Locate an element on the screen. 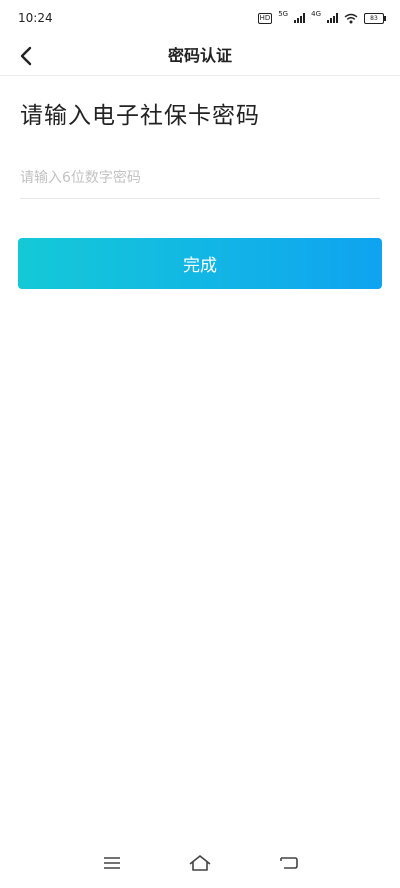 The height and width of the screenshot is (888, 400). system-nav-bar is located at coordinates (200, 864).